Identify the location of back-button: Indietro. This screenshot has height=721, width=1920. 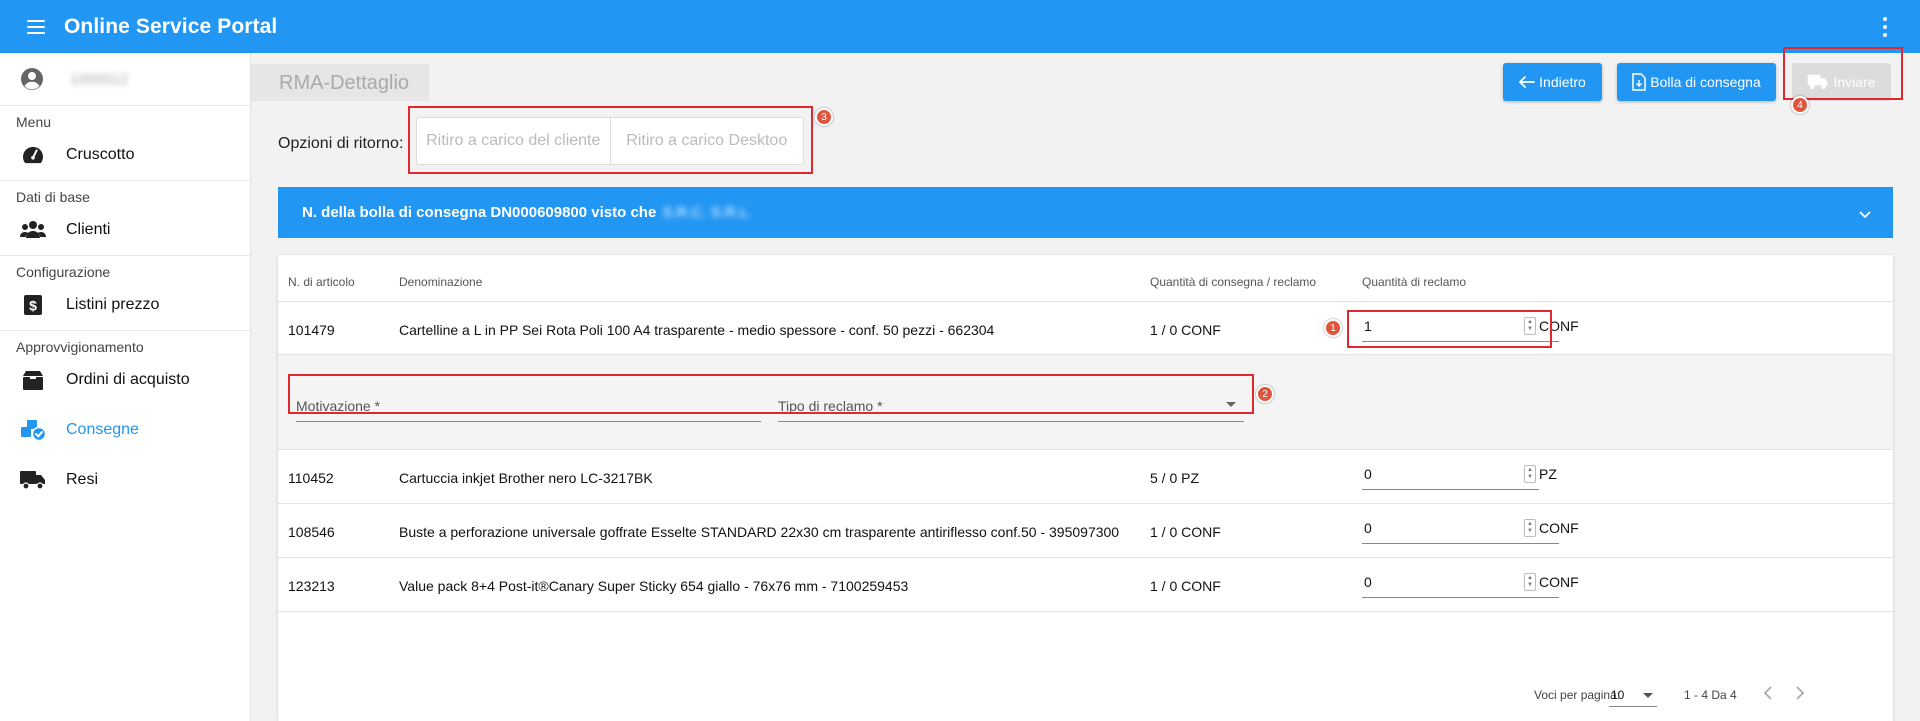
(1552, 82).